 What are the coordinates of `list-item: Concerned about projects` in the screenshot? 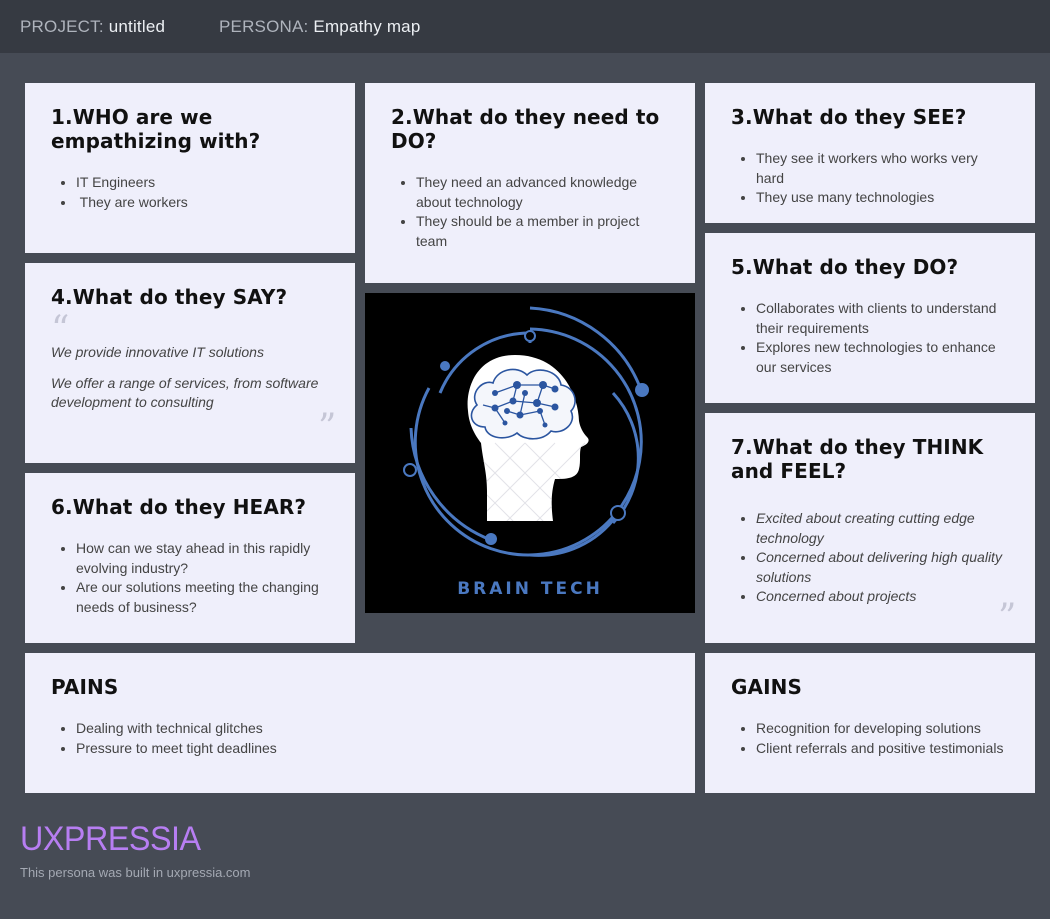 It's located at (882, 597).